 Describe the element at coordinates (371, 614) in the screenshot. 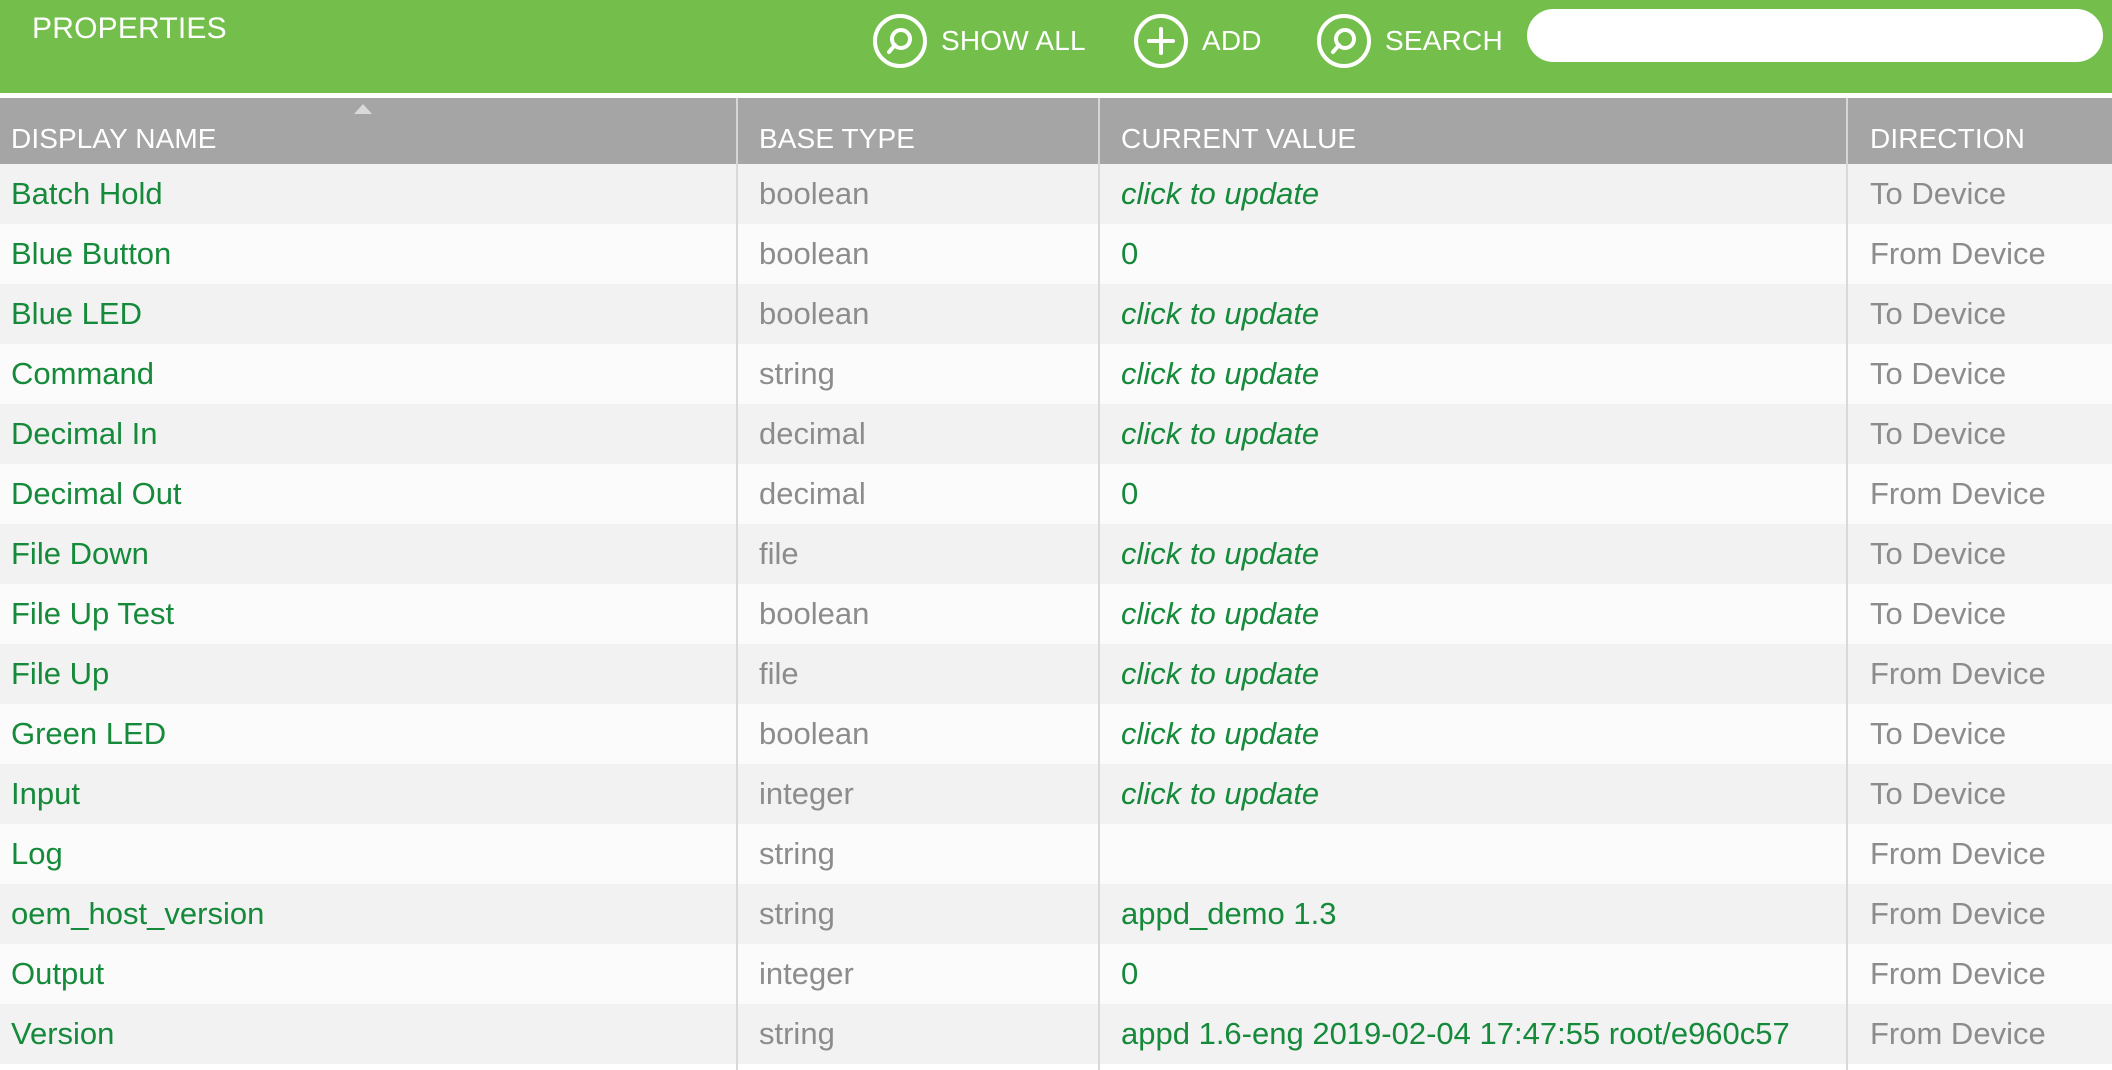

I see `display-name-cell: File Up Test` at that location.